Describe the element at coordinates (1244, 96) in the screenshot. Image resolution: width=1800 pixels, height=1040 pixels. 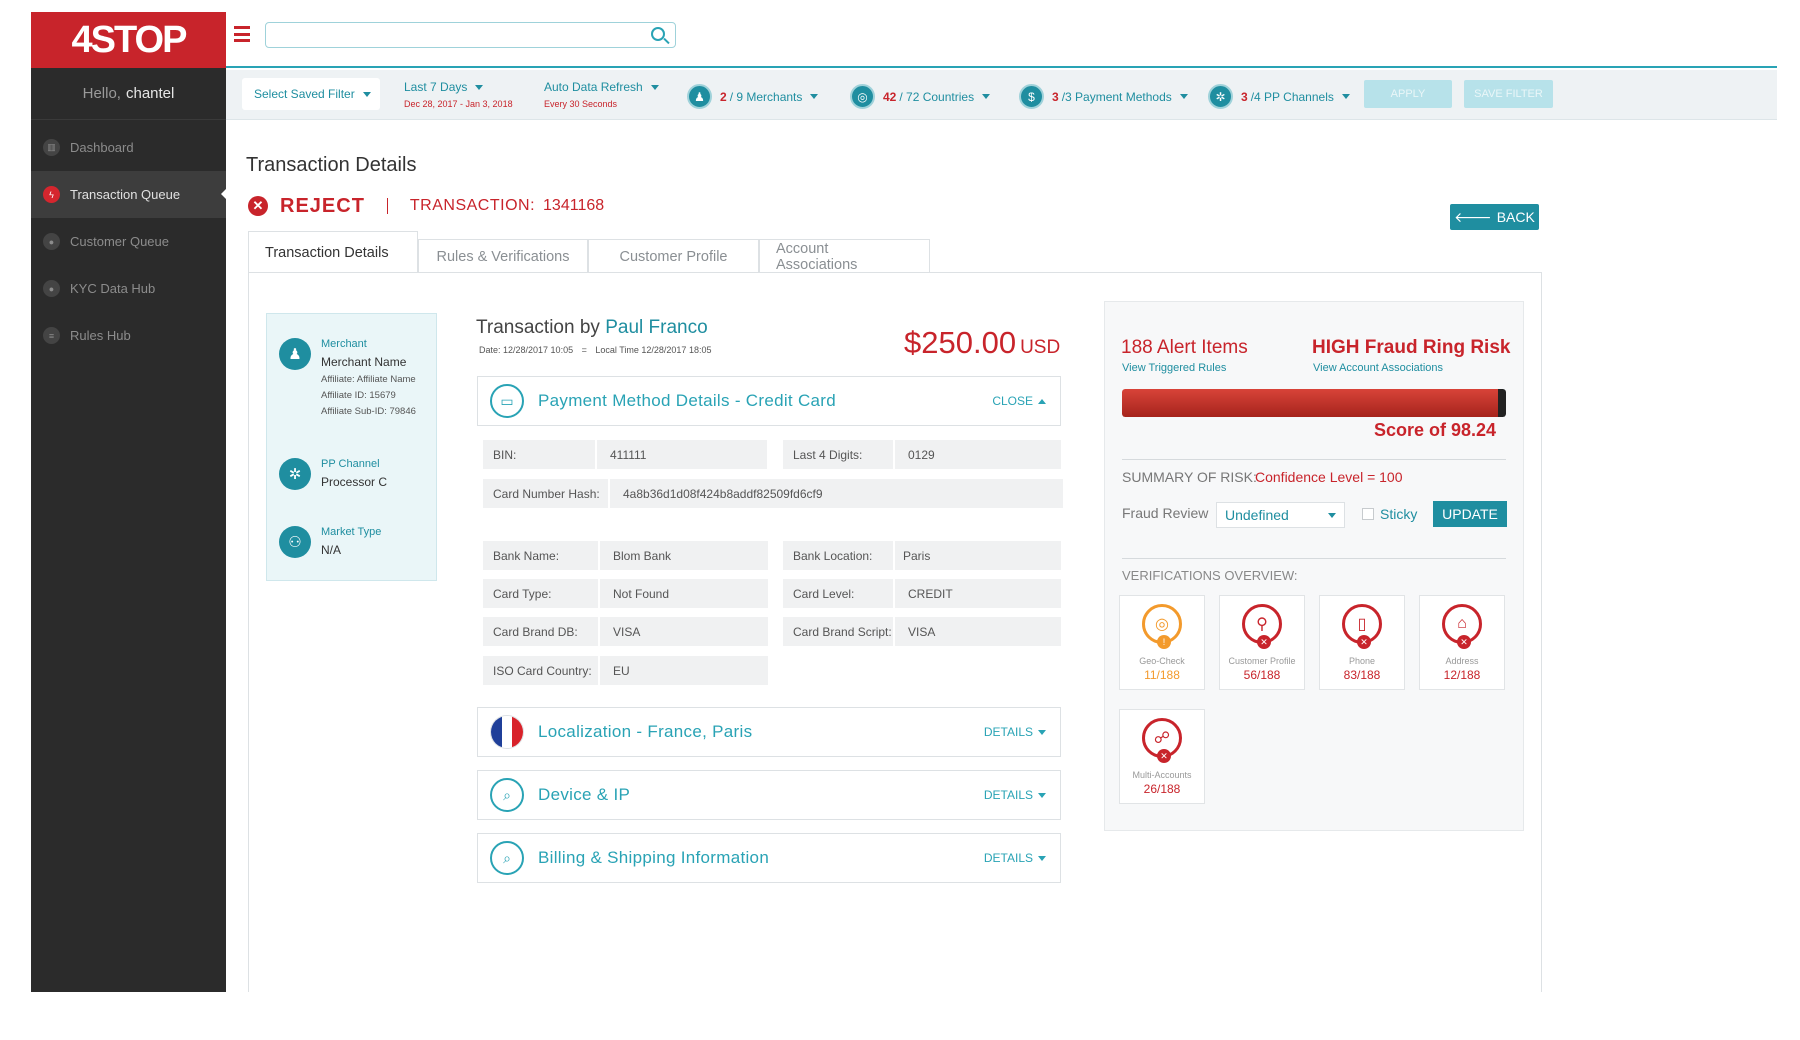
I see `pp-channels-selected: 3` at that location.